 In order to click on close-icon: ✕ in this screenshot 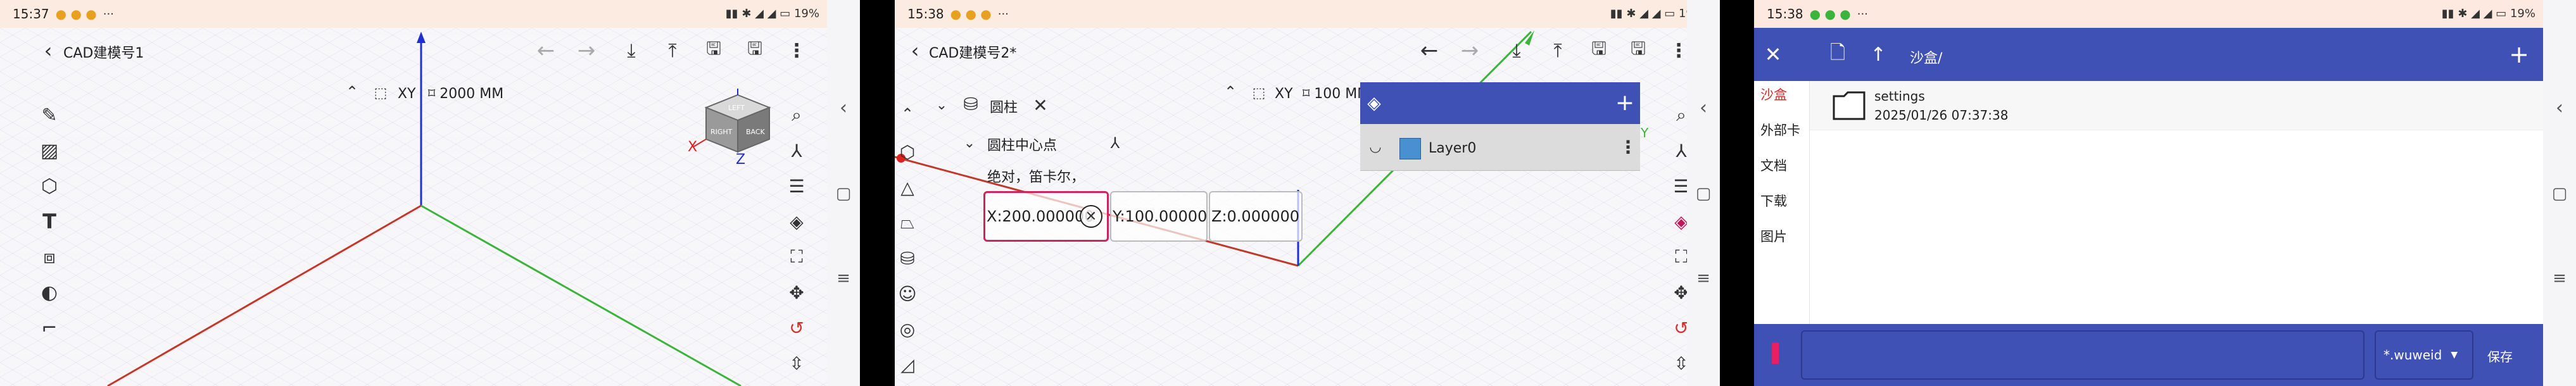, I will do `click(1773, 54)`.